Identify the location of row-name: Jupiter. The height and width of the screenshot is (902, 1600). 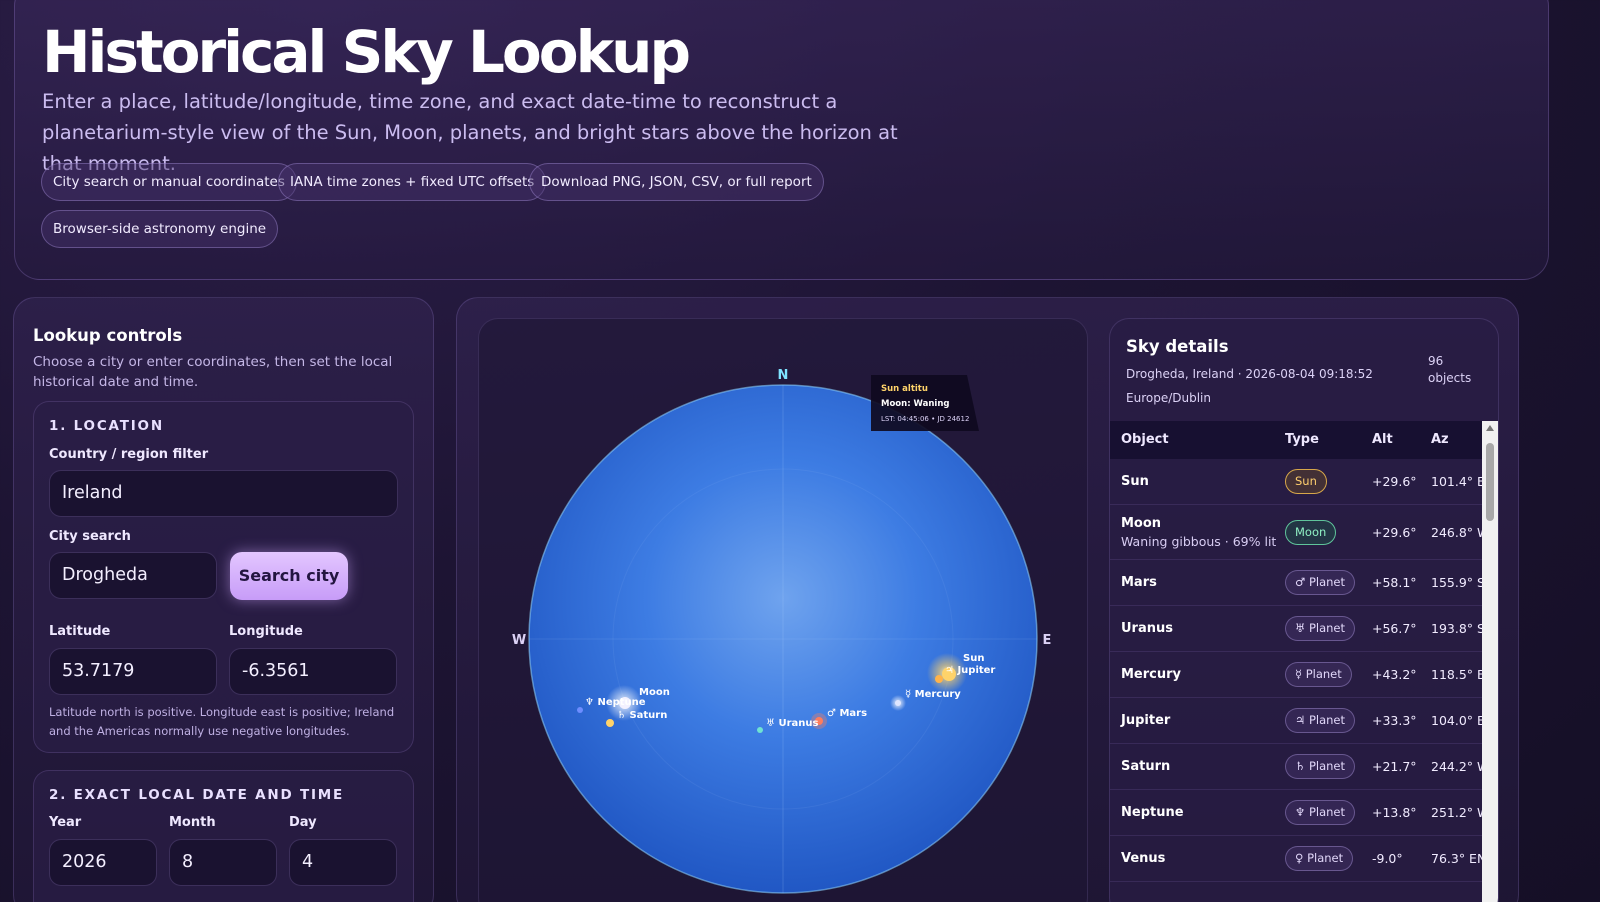
(1146, 720).